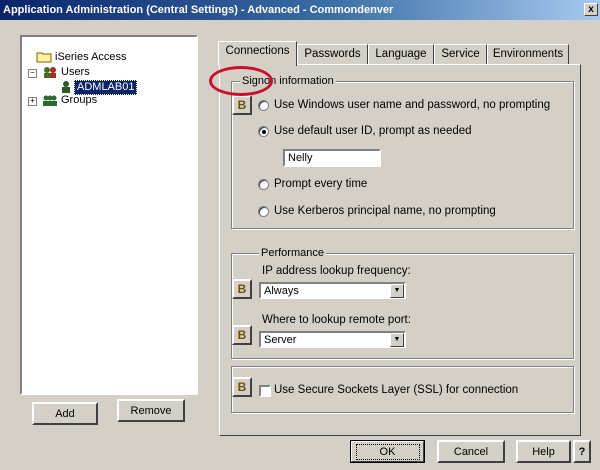 The image size is (600, 470). What do you see at coordinates (263, 131) in the screenshot?
I see `radio-default-user-id` at bounding box center [263, 131].